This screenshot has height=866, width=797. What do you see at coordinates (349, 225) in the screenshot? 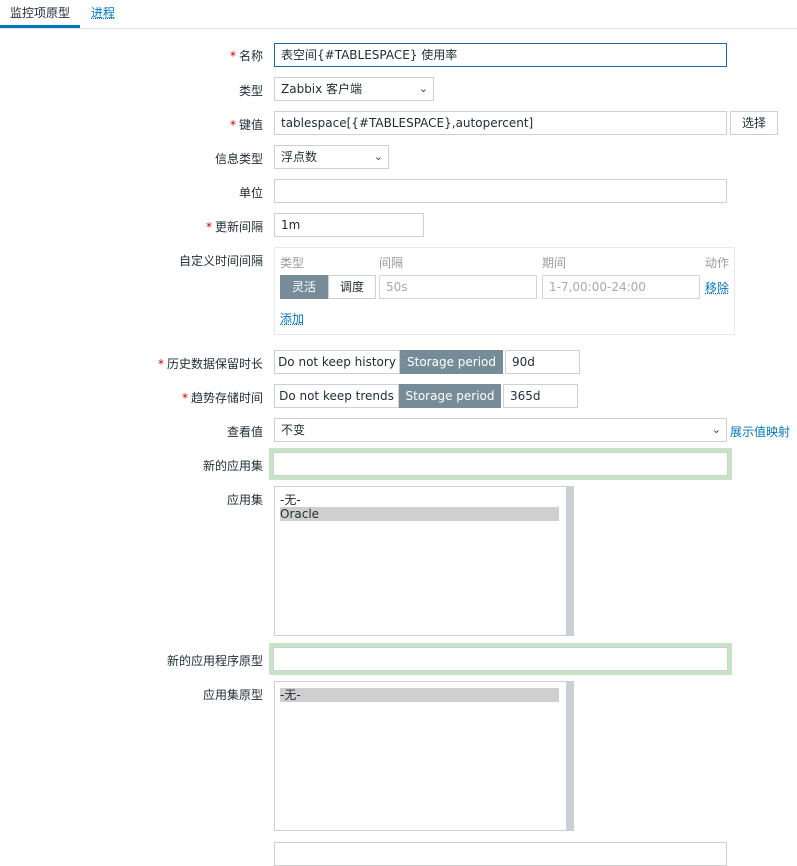
I see `update-interval-input: 1m` at bounding box center [349, 225].